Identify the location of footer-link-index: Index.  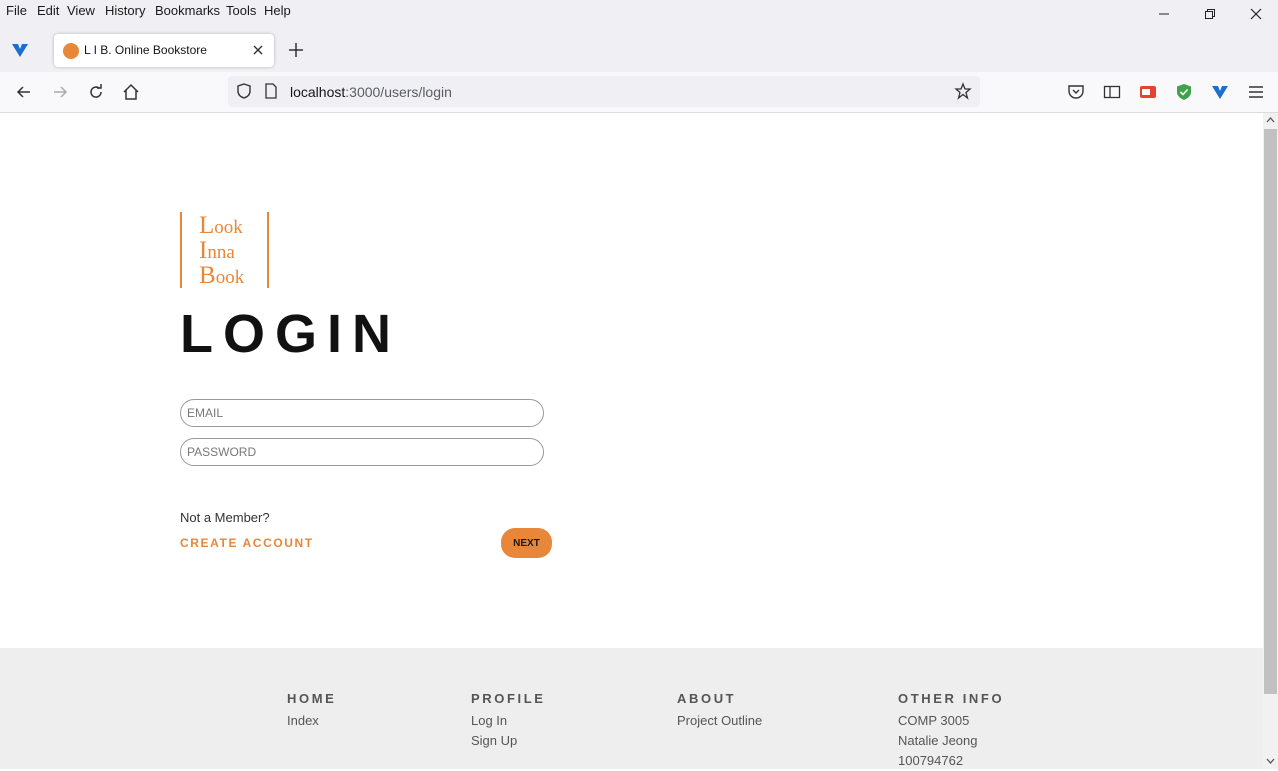
(311, 721).